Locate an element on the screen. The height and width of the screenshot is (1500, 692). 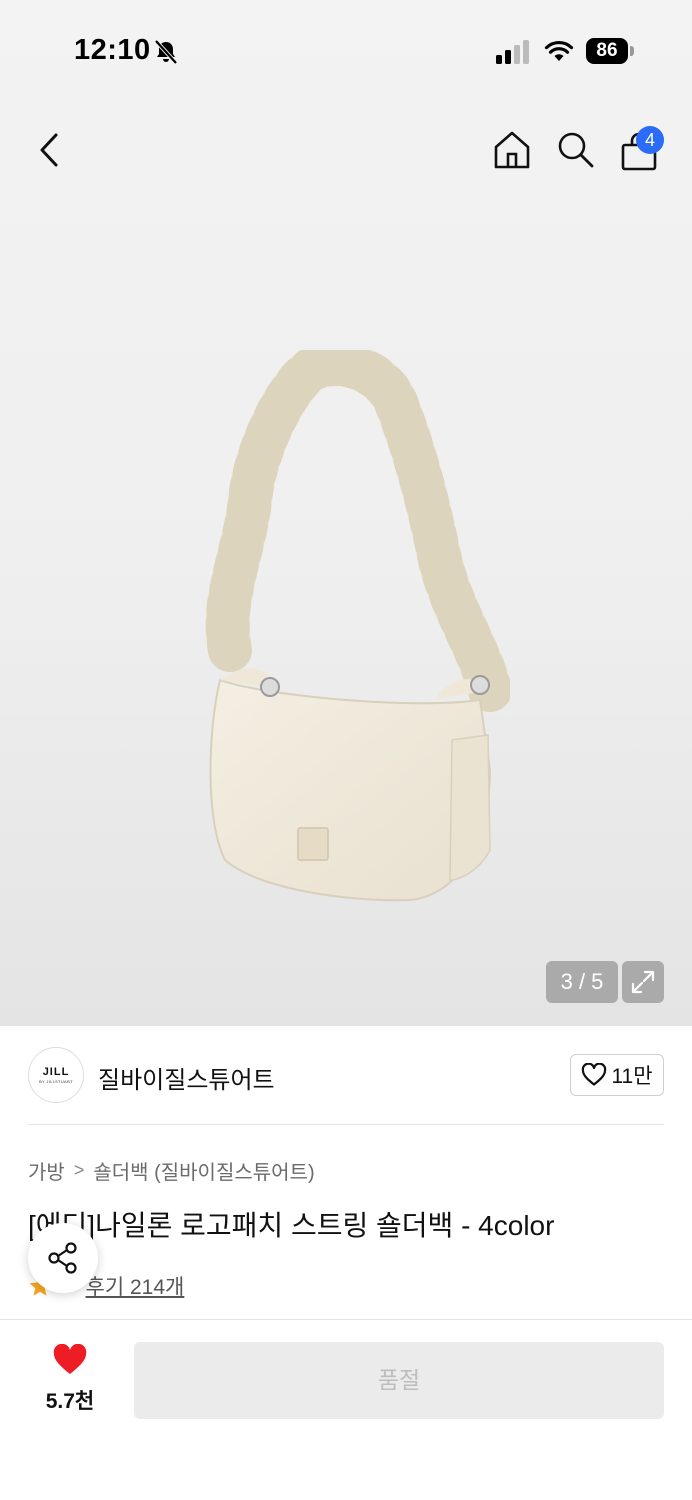
battery-level: 86 is located at coordinates (607, 50).